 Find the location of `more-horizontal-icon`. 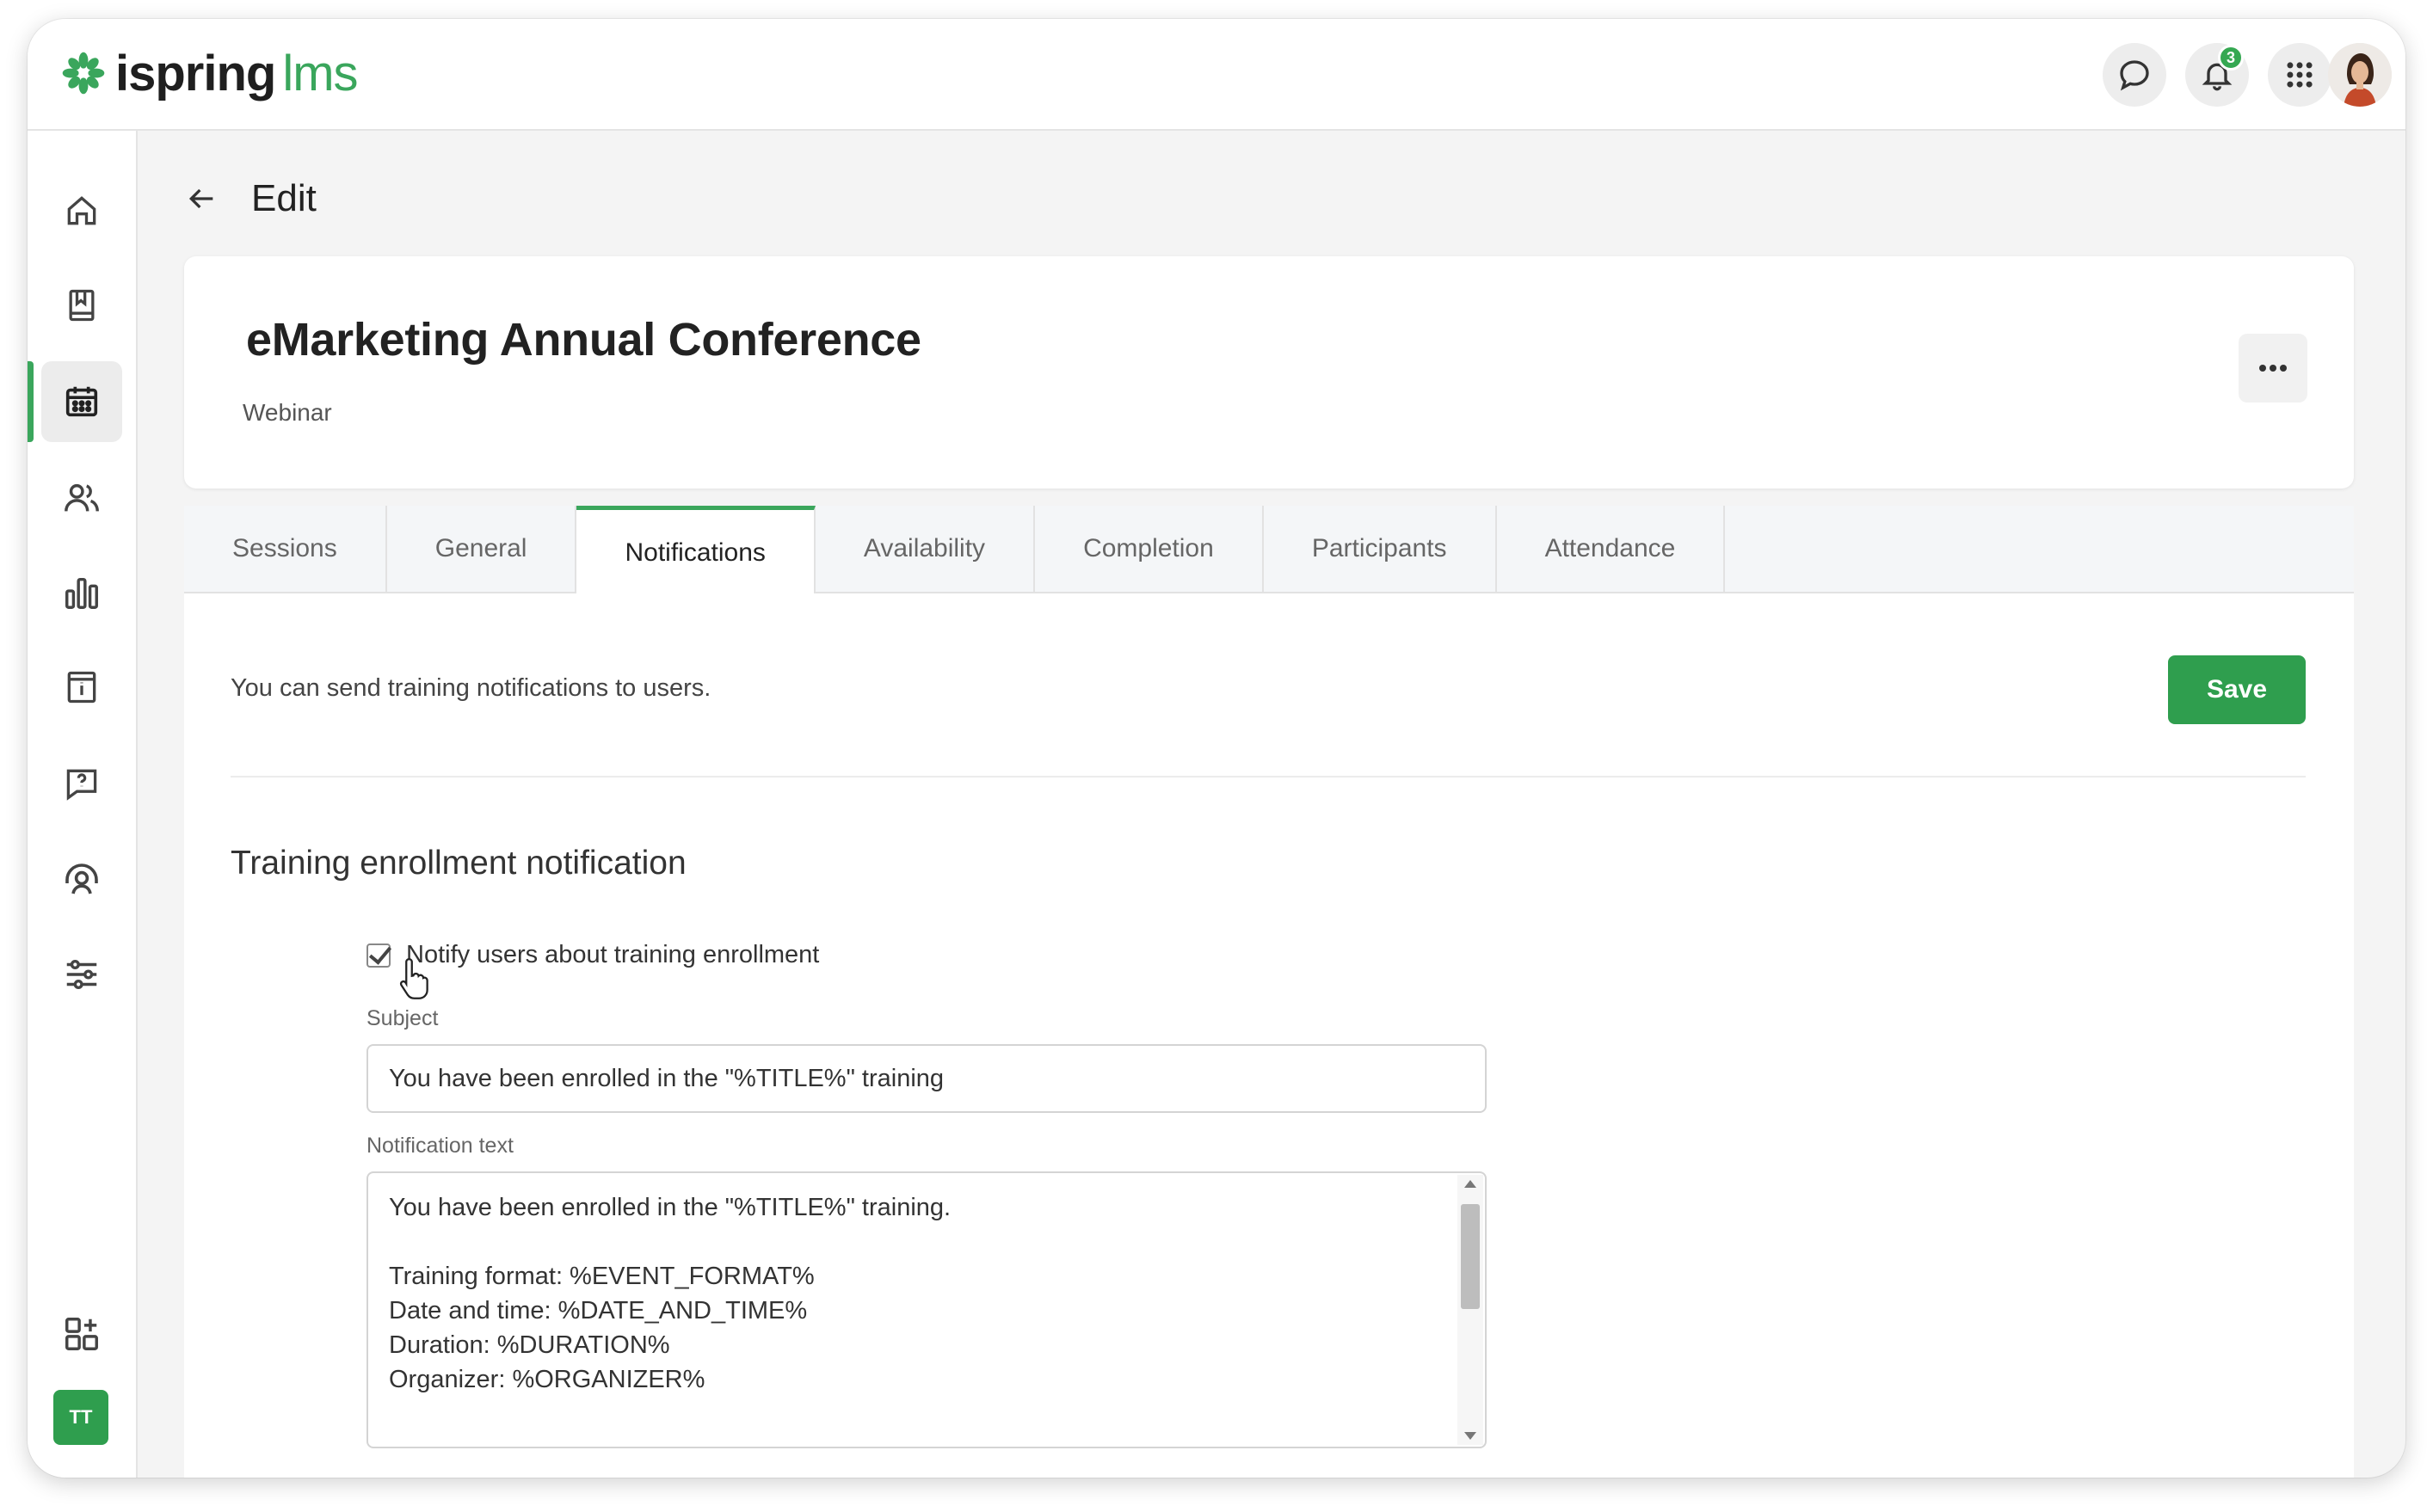

more-horizontal-icon is located at coordinates (2273, 369).